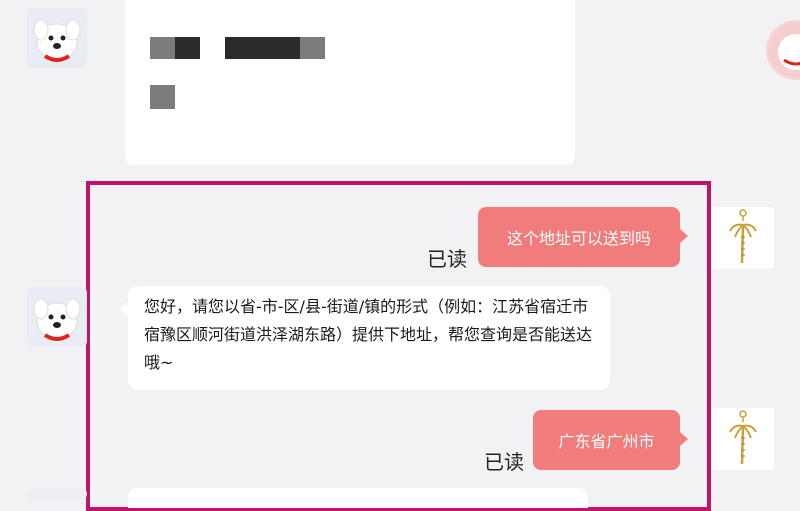  I want to click on agent-avatar, so click(57, 317).